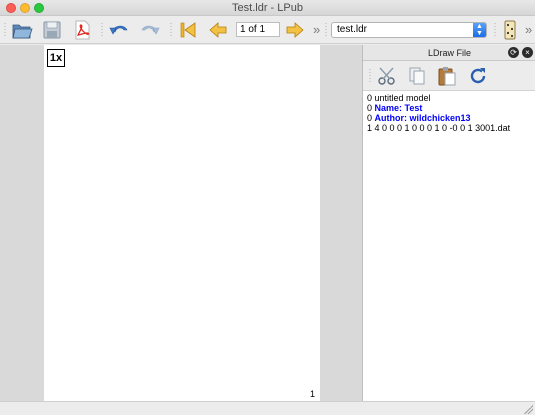 This screenshot has width=535, height=415. What do you see at coordinates (451, 98) in the screenshot?
I see `editor-line: 0 untitled model` at bounding box center [451, 98].